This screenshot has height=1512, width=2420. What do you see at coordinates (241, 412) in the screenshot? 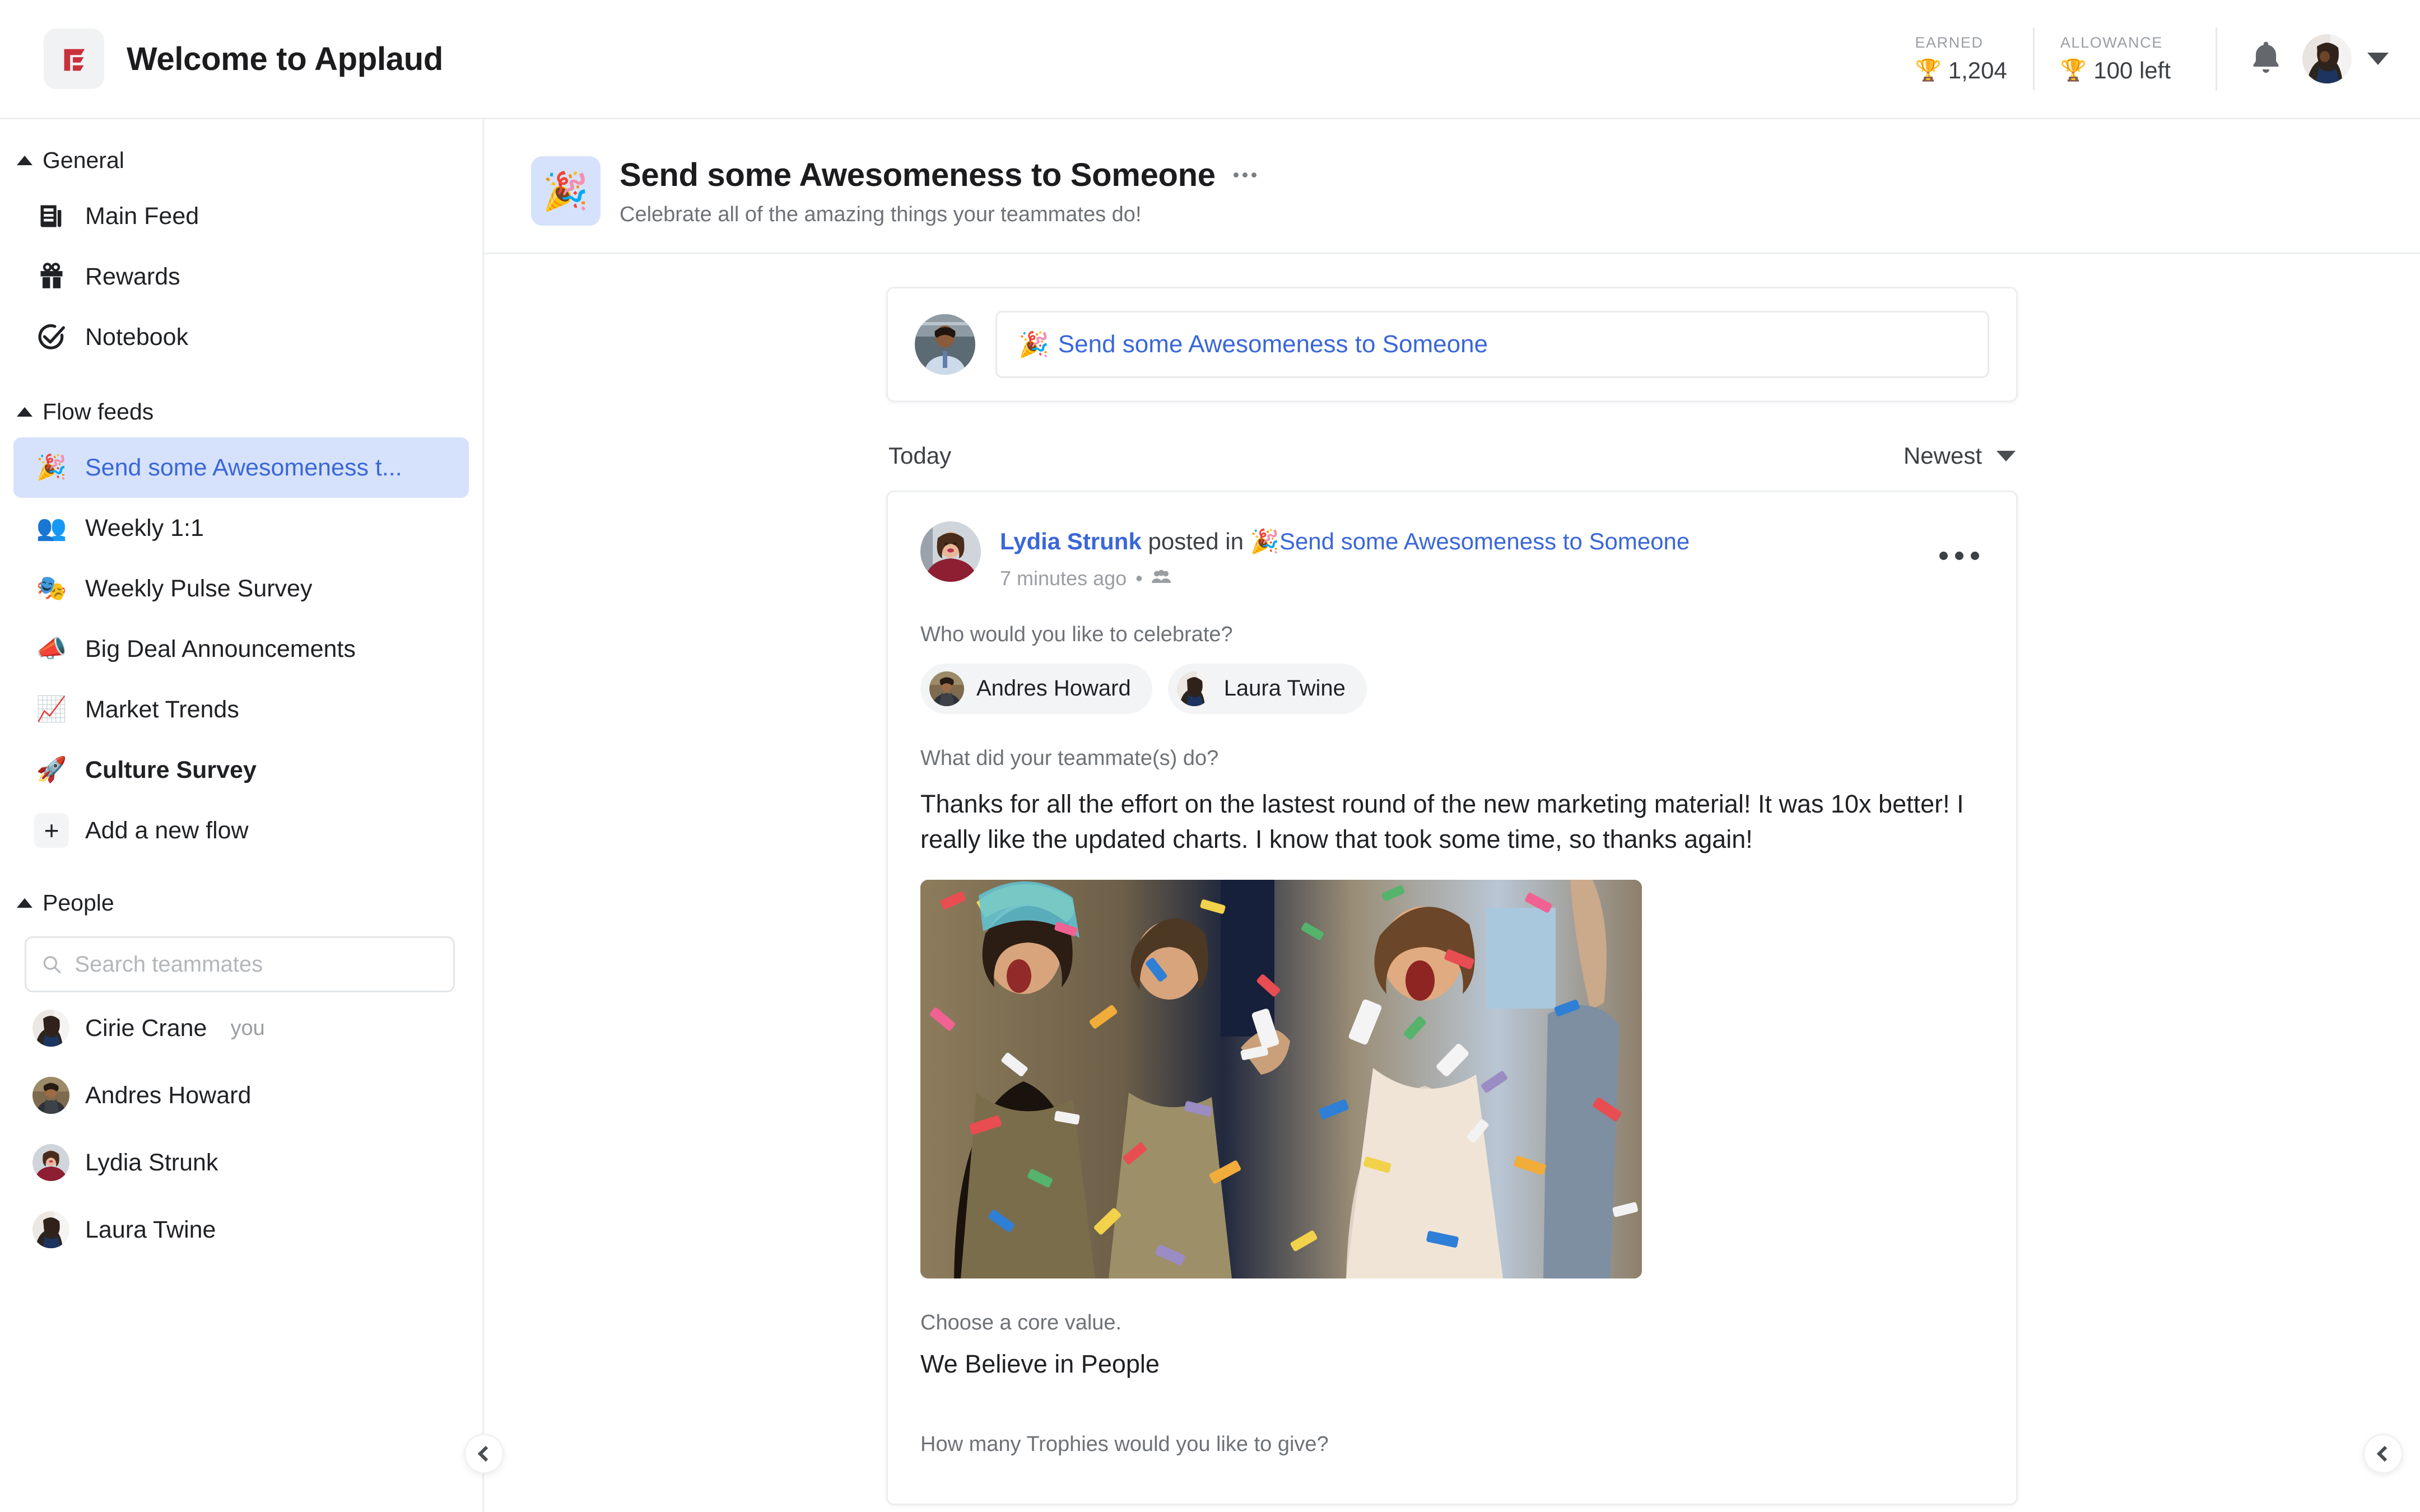
I see `sidebar-section-flow-feeds: Flow feeds` at bounding box center [241, 412].